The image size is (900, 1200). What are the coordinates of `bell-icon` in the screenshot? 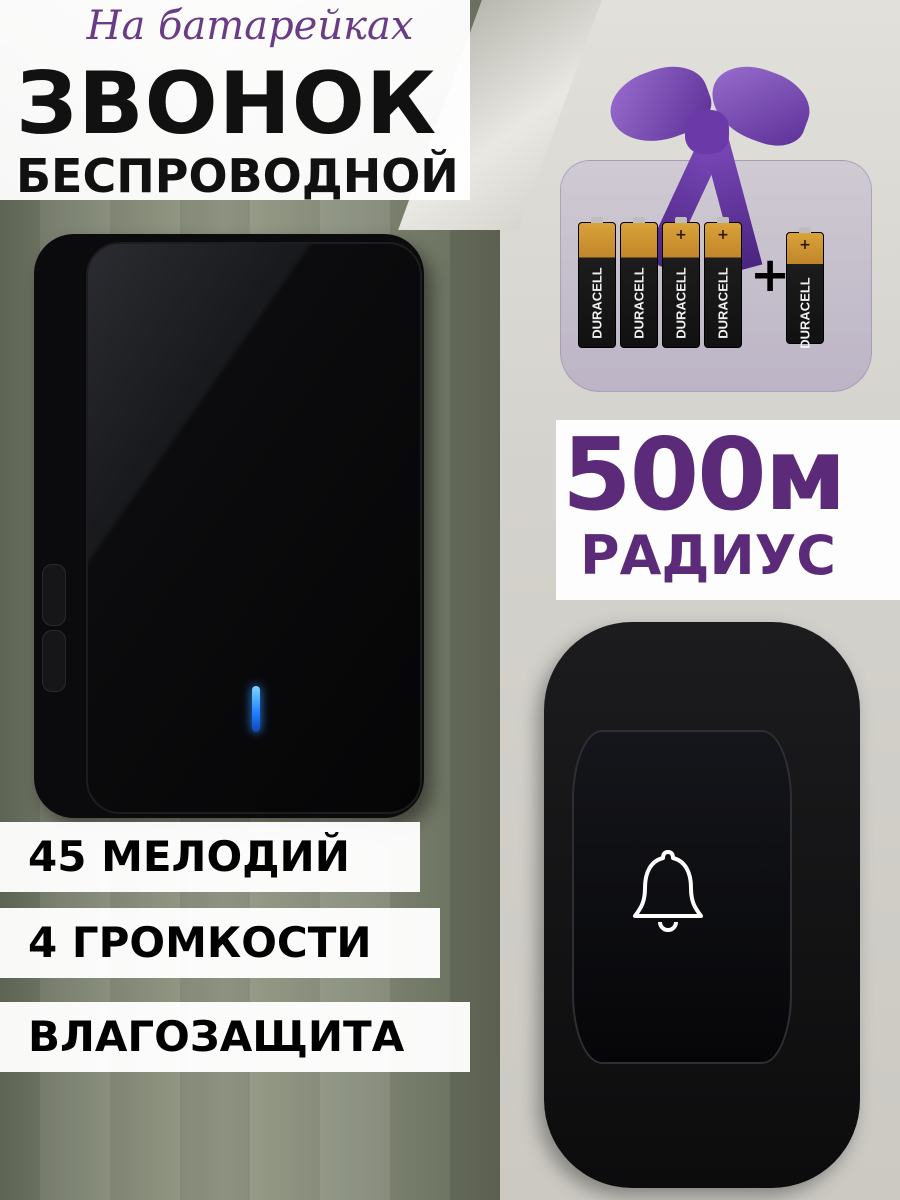 It's located at (668, 891).